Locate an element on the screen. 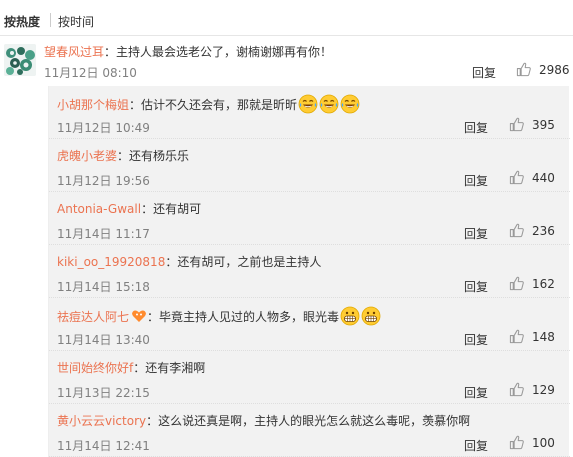 The width and height of the screenshot is (573, 457). reply-username: 小胡那个梅姐 is located at coordinates (93, 105).